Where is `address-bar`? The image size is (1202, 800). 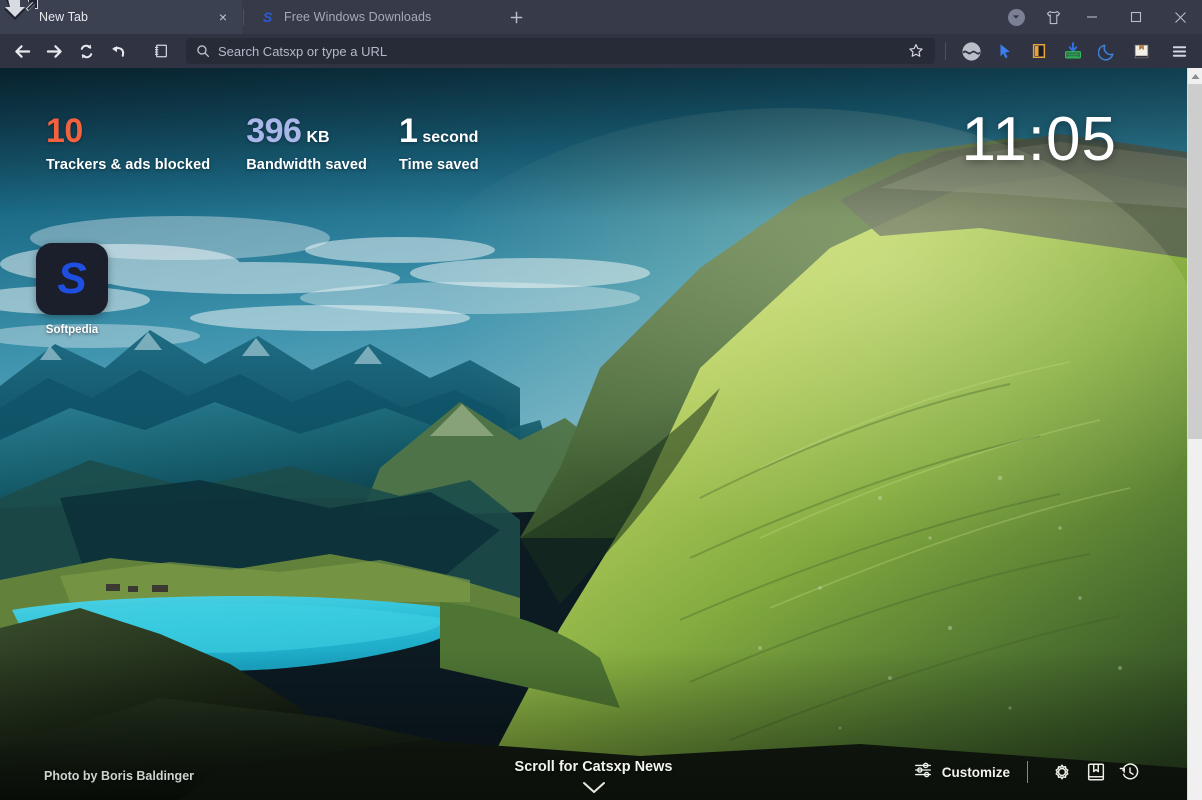 address-bar is located at coordinates (560, 51).